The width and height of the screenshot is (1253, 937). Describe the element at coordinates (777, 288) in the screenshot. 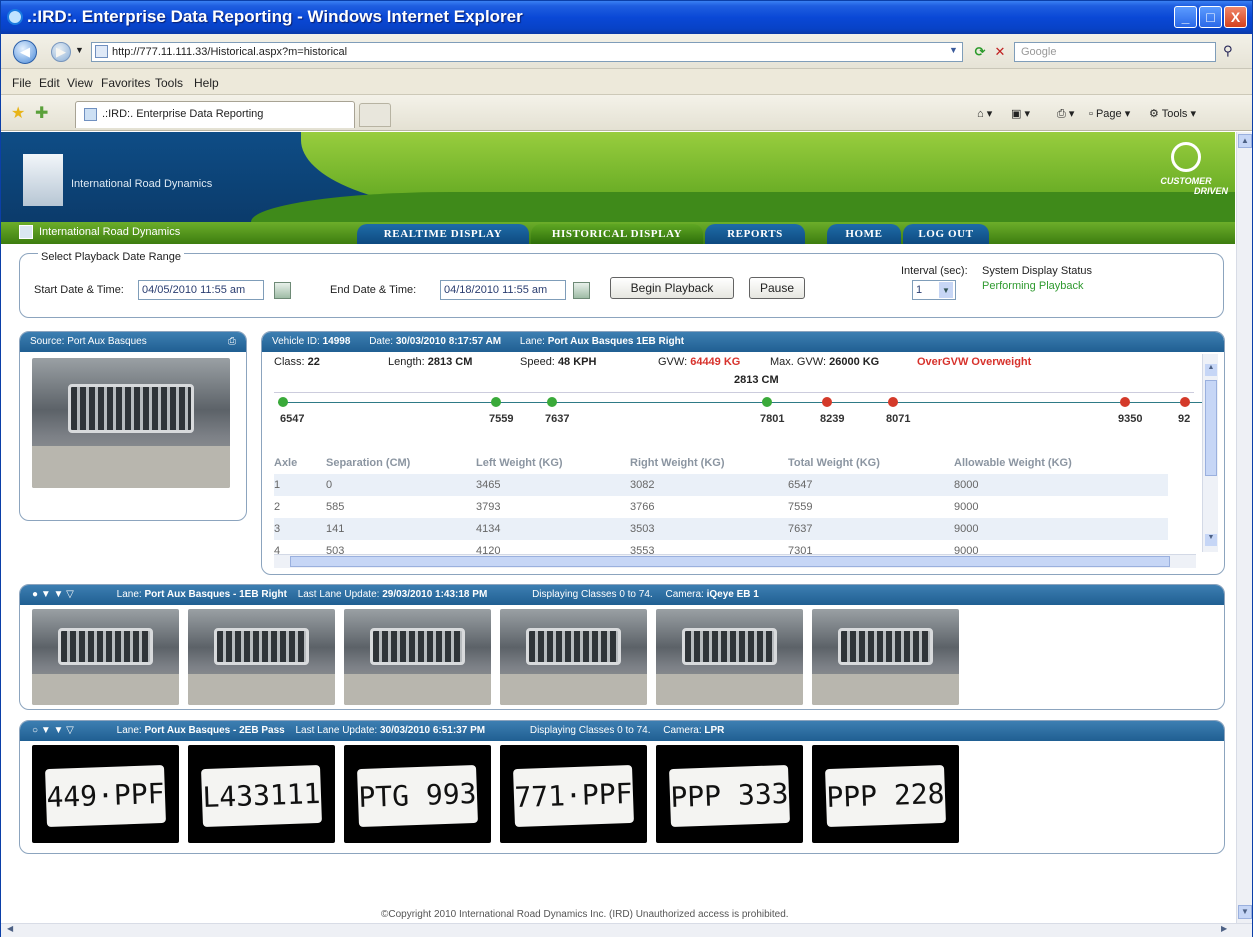

I see `pause-button: Pause` at that location.